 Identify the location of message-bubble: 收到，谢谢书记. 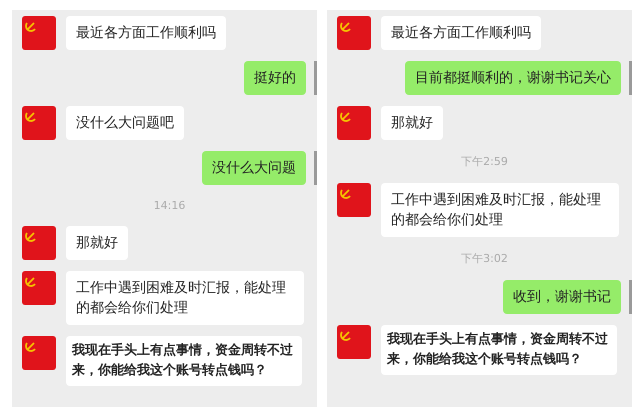
(562, 297).